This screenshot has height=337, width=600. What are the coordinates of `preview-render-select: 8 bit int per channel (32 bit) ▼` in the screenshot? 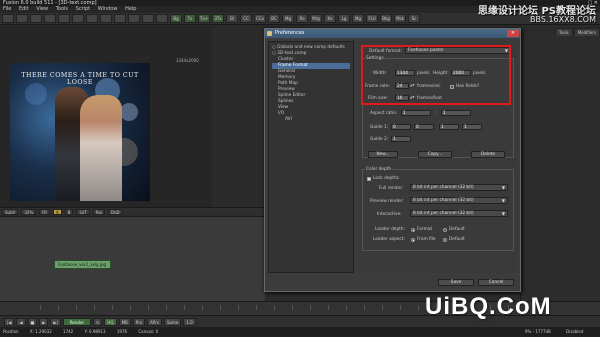 It's located at (459, 200).